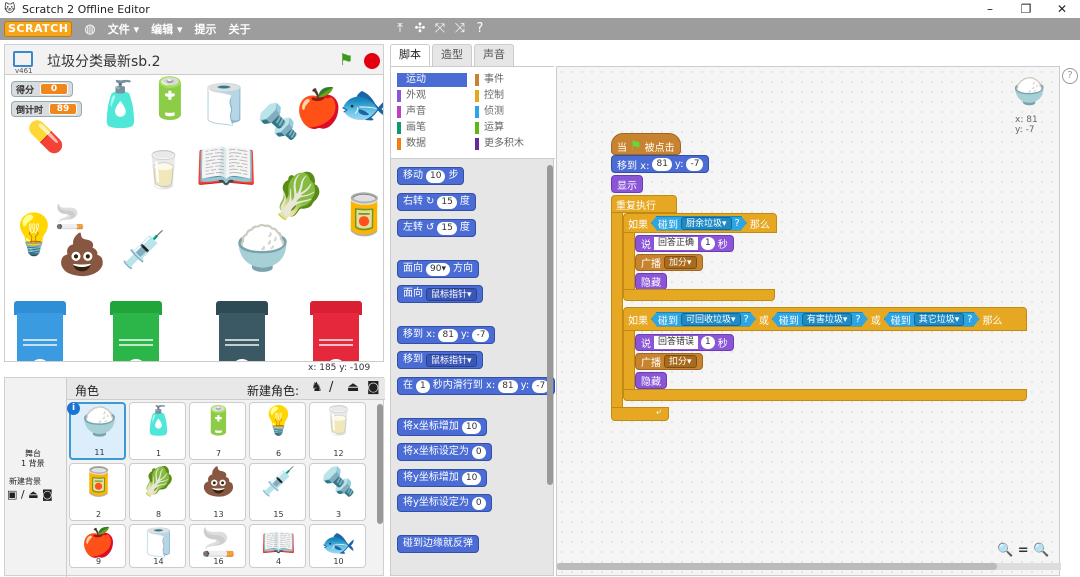  Describe the element at coordinates (337, 546) in the screenshot. I see `sprite-thumb: 🐟 10` at that location.